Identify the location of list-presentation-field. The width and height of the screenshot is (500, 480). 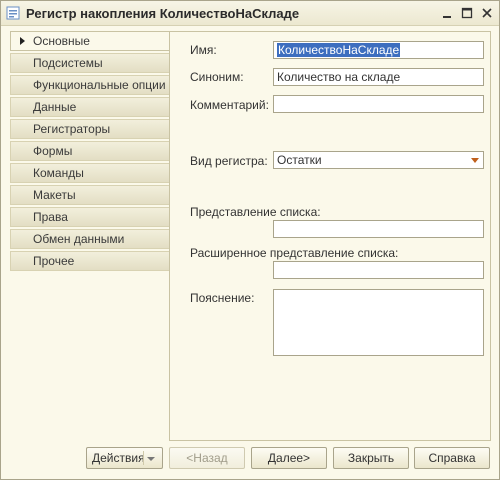
(378, 229).